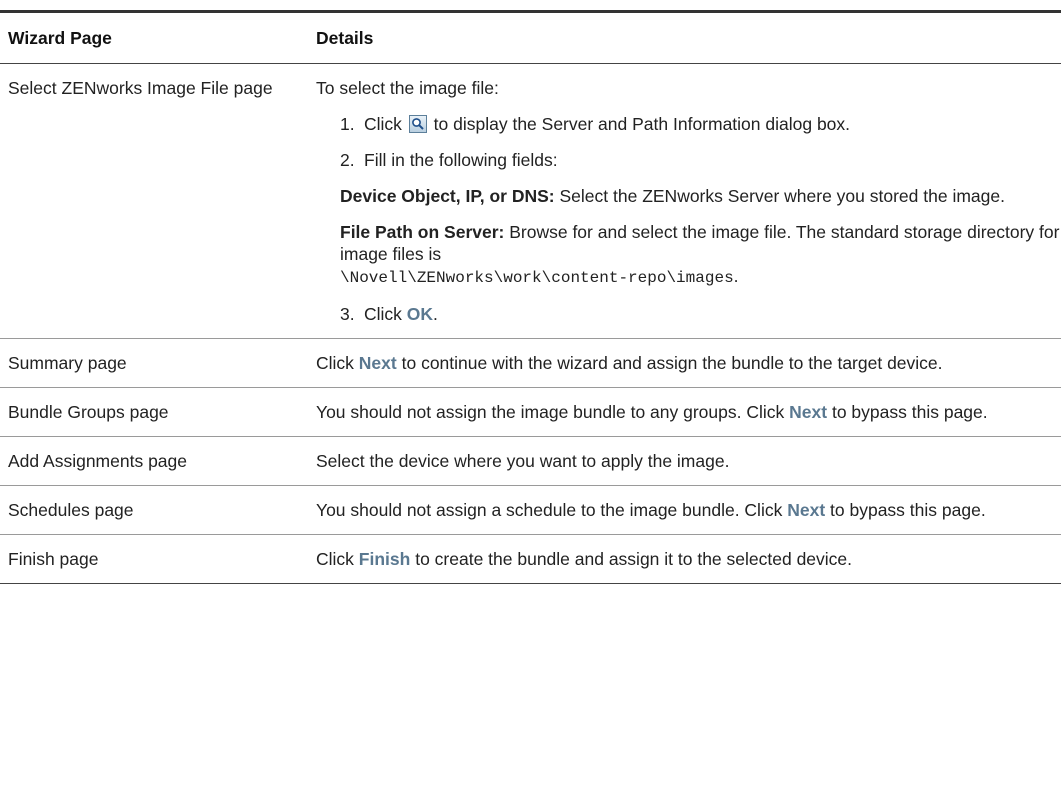  I want to click on step-number: 1., so click(347, 124).